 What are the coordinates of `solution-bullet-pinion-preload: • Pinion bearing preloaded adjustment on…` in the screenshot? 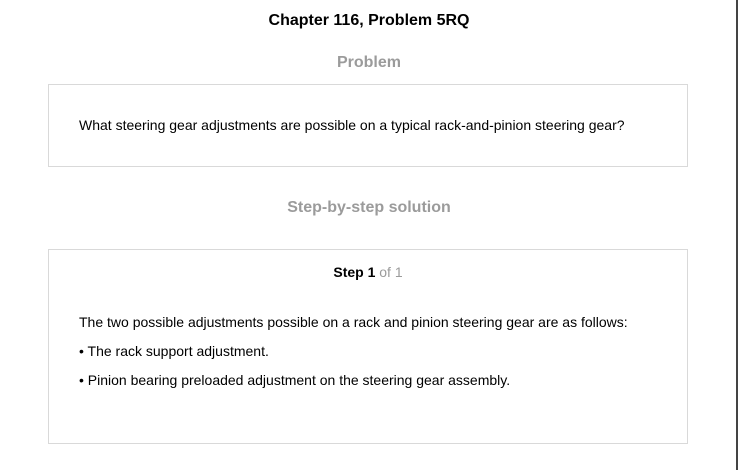 It's located at (295, 380).